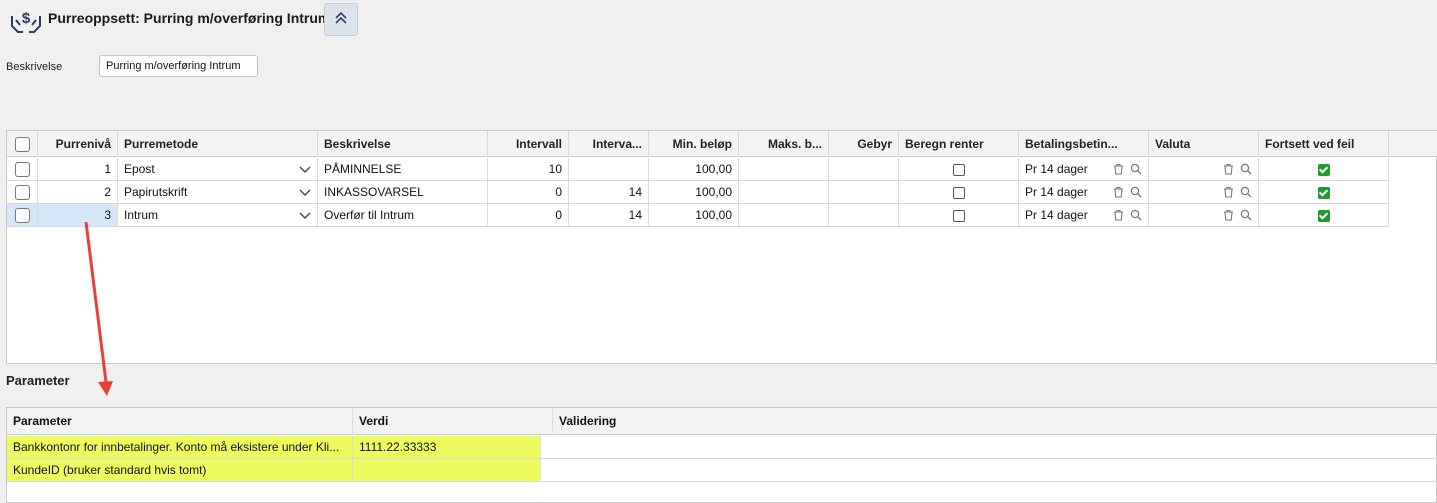 The image size is (1437, 503). What do you see at coordinates (38, 380) in the screenshot?
I see `parameter-section-title: Parameter` at bounding box center [38, 380].